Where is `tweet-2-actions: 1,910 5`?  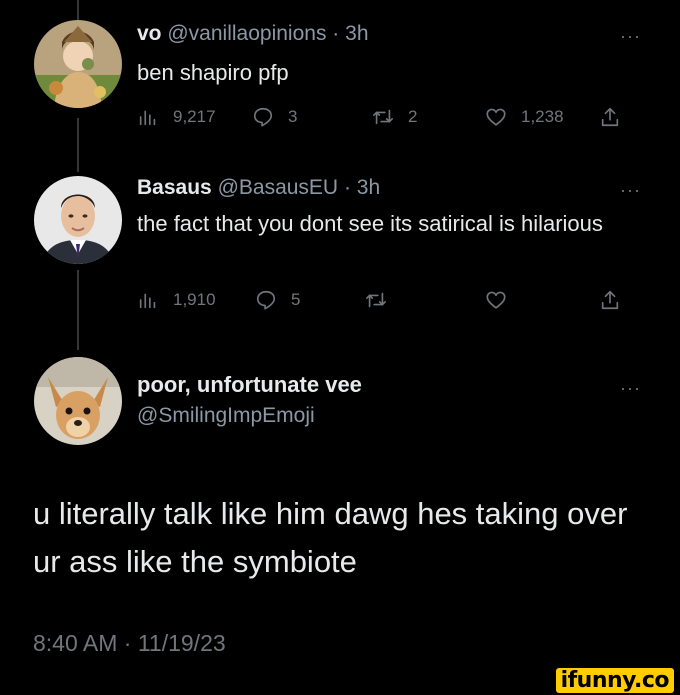
tweet-2-actions: 1,910 5 is located at coordinates (387, 300).